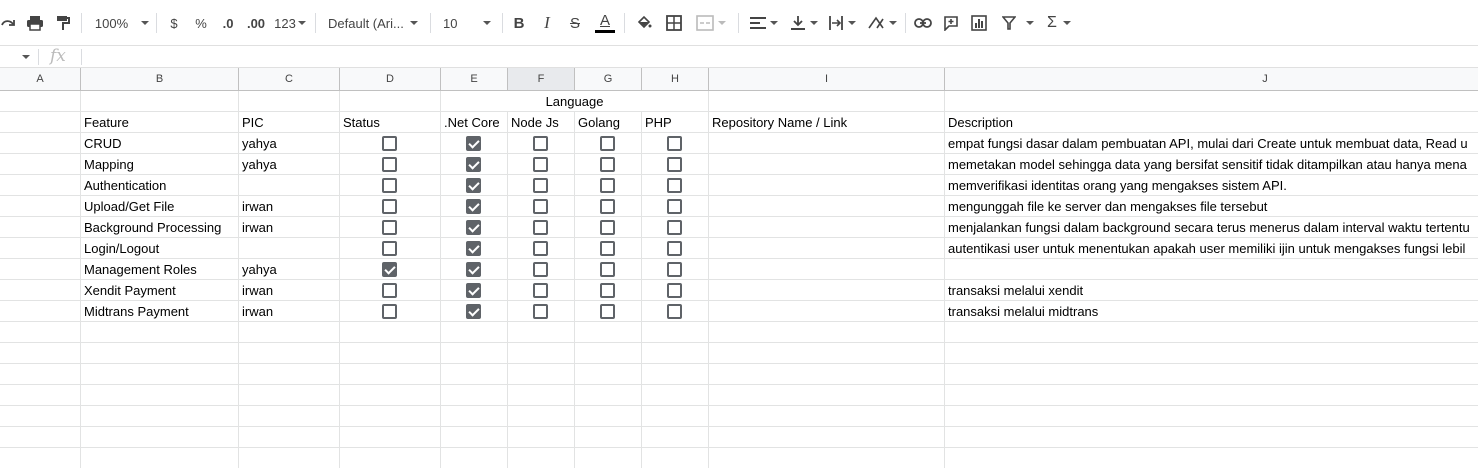 Image resolution: width=1478 pixels, height=468 pixels. I want to click on currency-button: $, so click(174, 23).